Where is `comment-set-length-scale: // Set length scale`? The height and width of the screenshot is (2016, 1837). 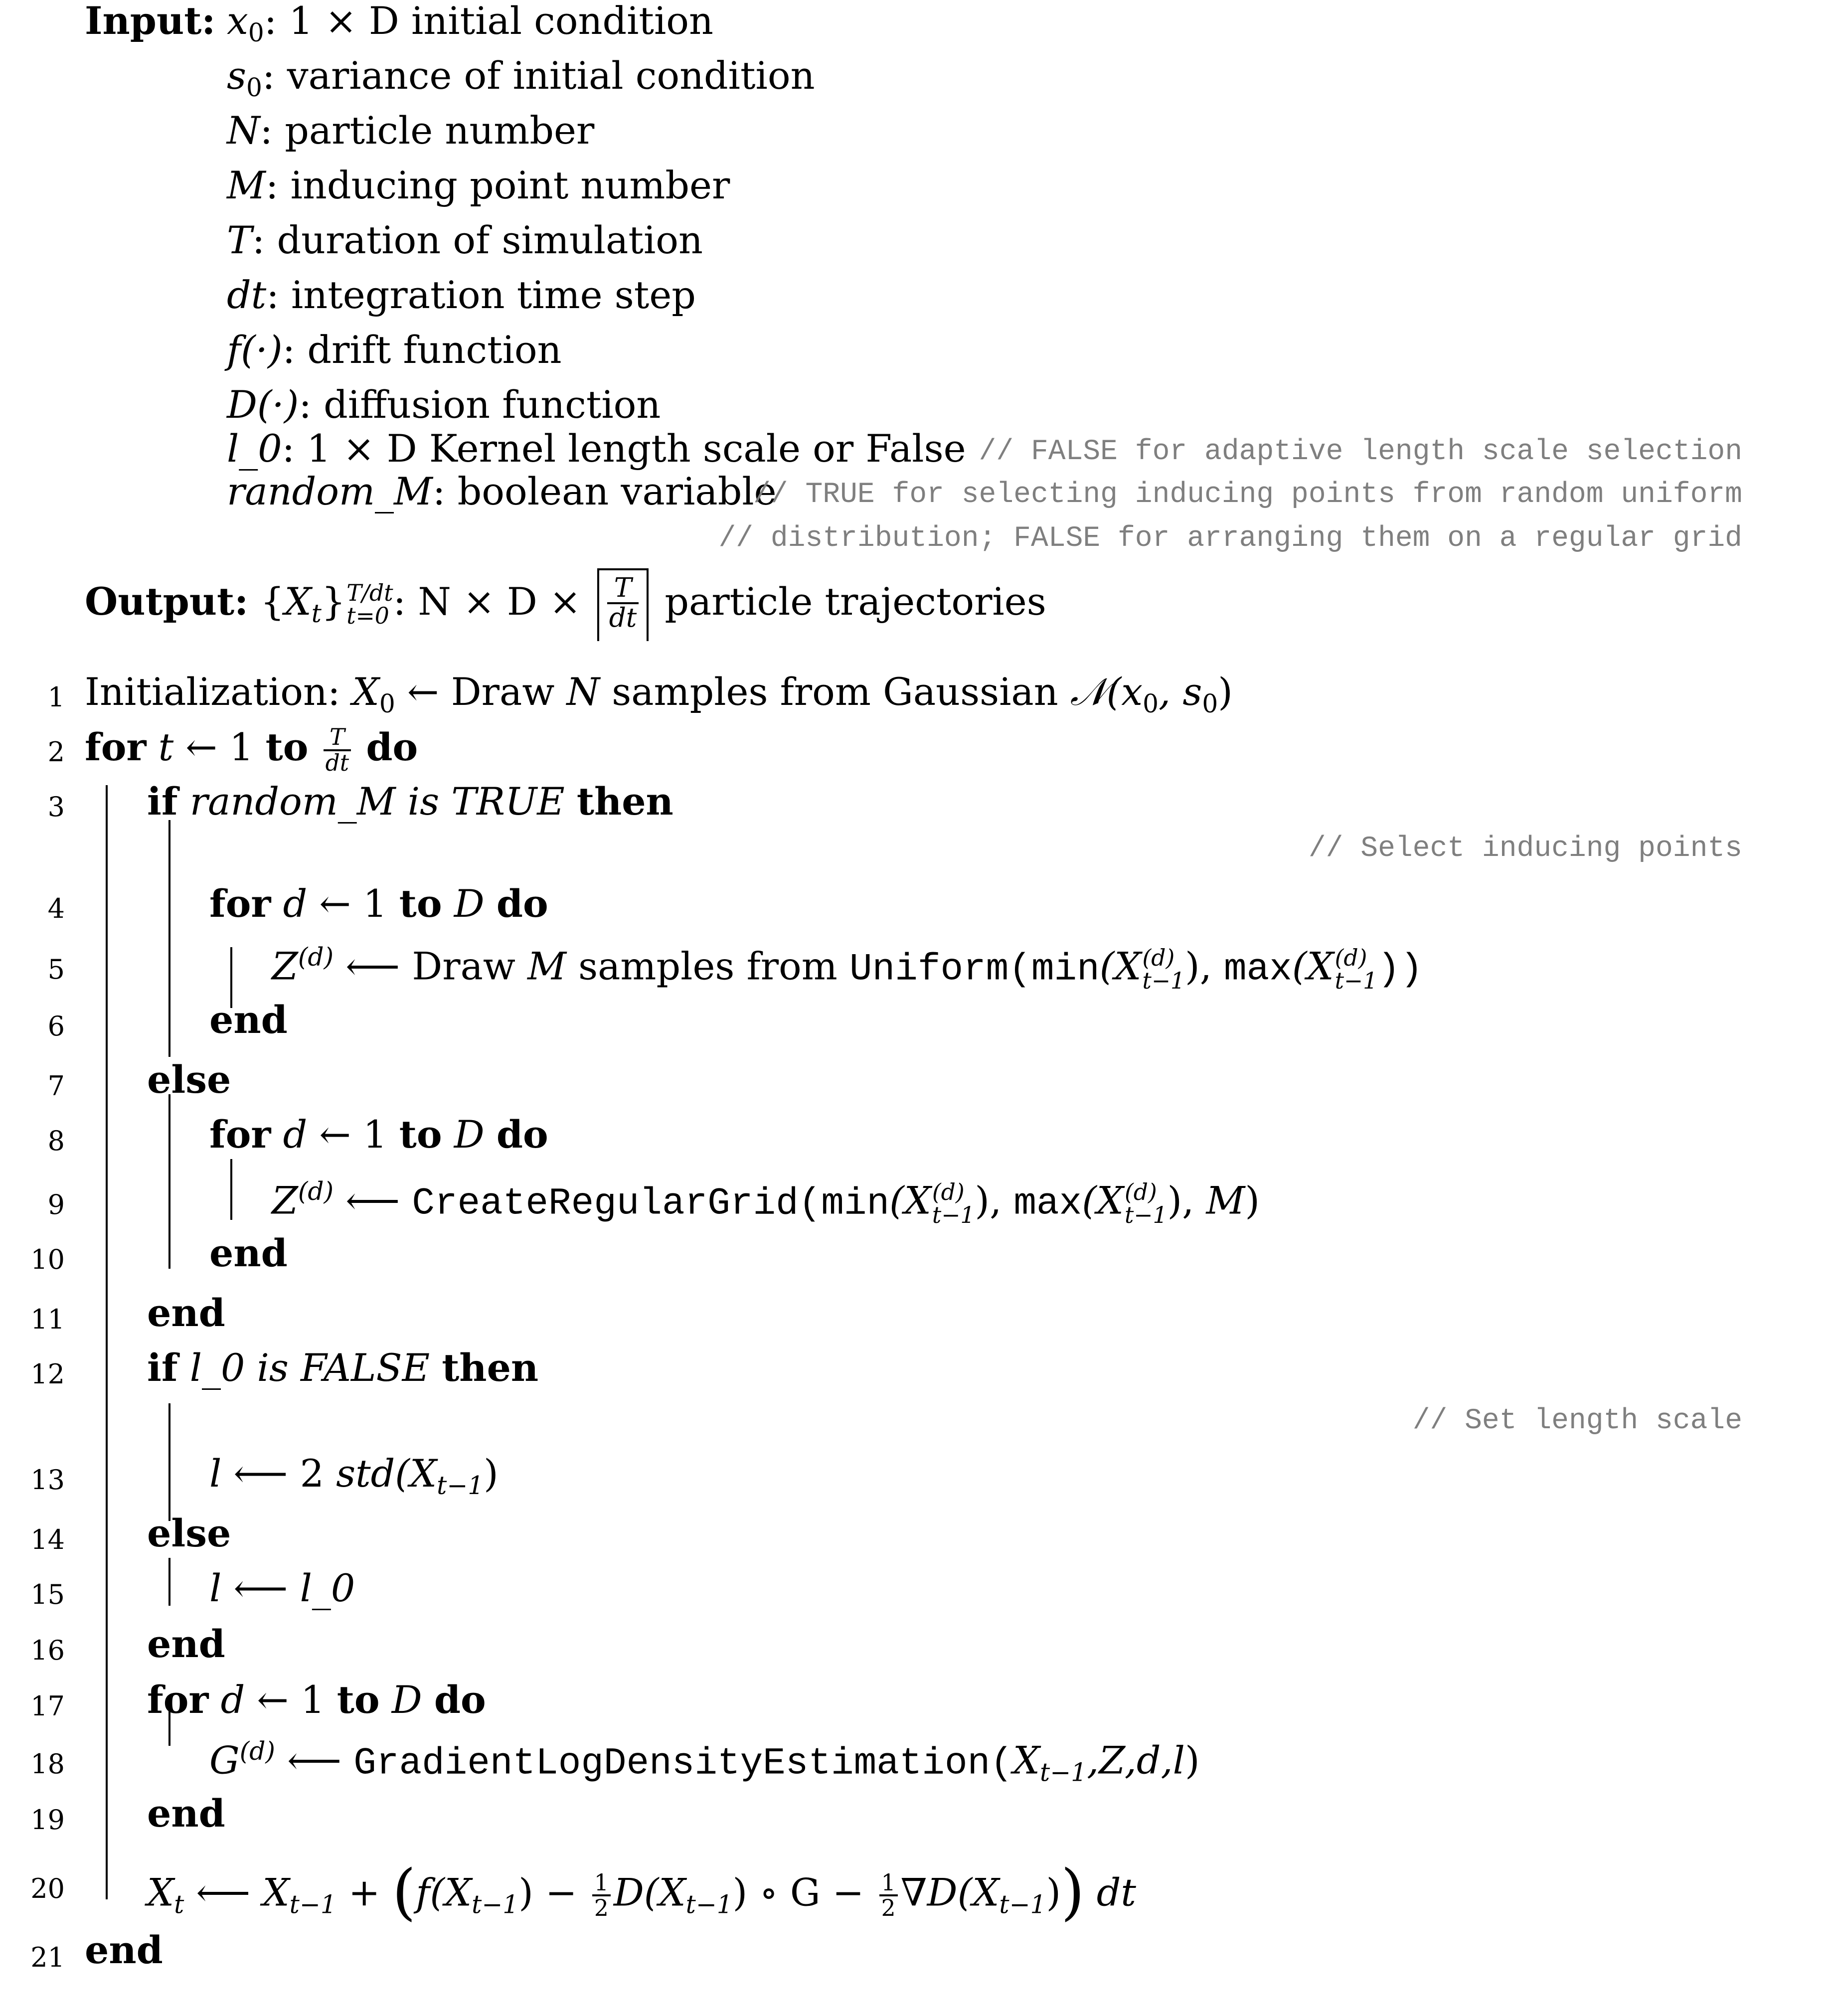 comment-set-length-scale: // Set length scale is located at coordinates (1577, 1421).